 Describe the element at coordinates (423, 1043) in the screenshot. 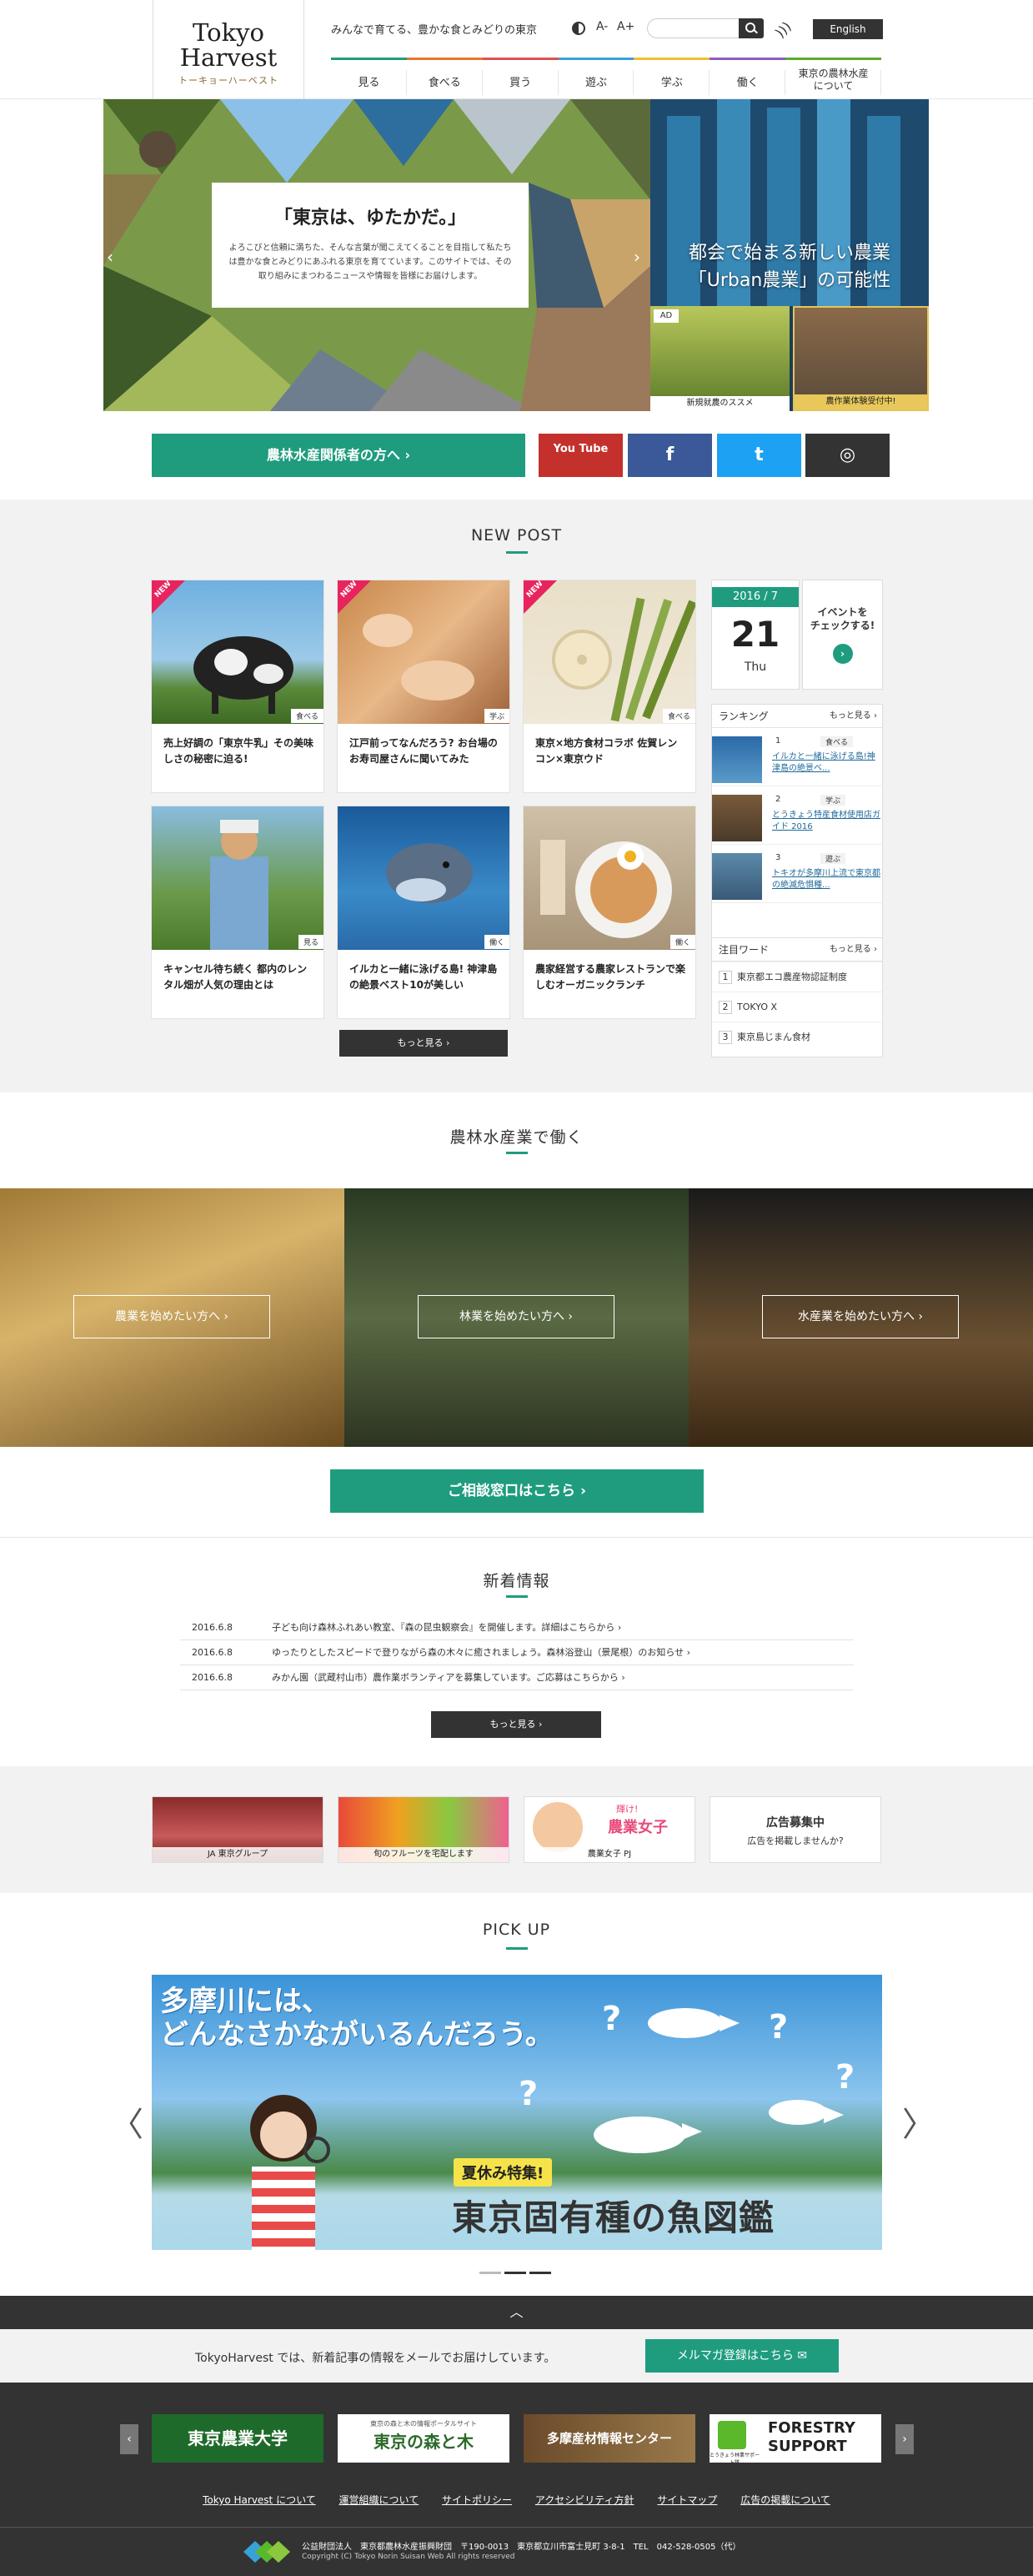

I see `new-post-more-button: もっと見る ›` at that location.